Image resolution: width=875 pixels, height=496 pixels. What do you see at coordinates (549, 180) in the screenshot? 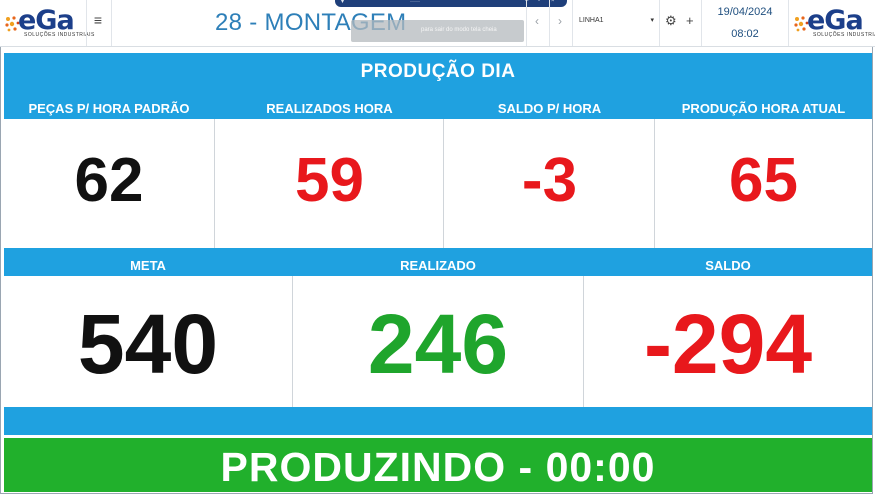
I see `metric-value-balance-hour: -3` at bounding box center [549, 180].